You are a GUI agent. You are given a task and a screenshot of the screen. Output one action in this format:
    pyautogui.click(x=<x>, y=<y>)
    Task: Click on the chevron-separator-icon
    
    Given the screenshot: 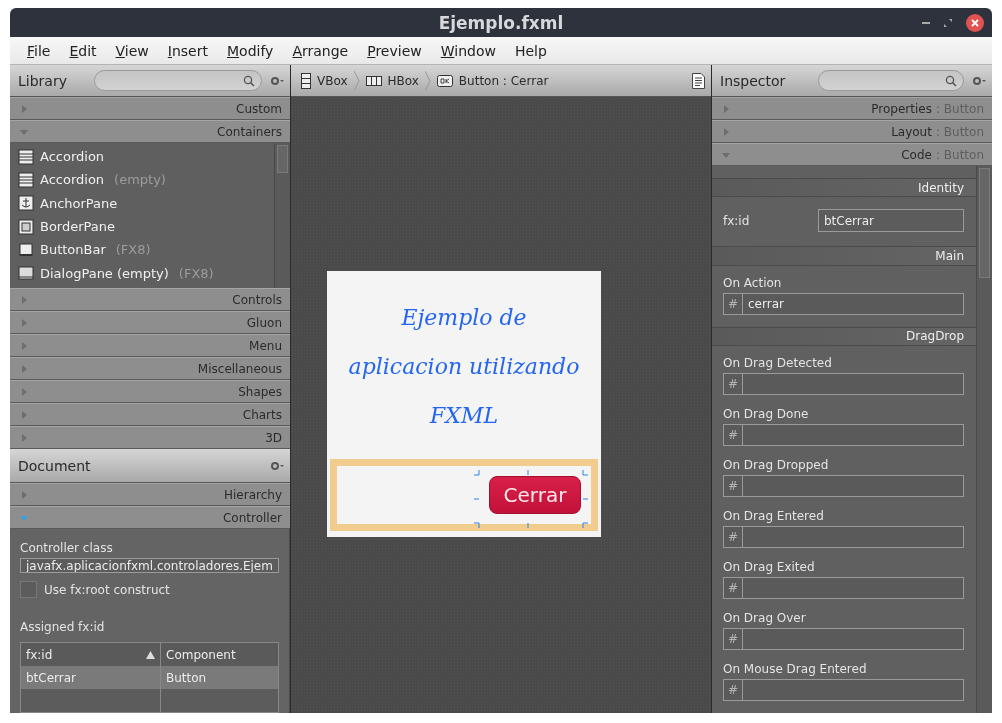 What is the action you would take?
    pyautogui.click(x=356, y=80)
    